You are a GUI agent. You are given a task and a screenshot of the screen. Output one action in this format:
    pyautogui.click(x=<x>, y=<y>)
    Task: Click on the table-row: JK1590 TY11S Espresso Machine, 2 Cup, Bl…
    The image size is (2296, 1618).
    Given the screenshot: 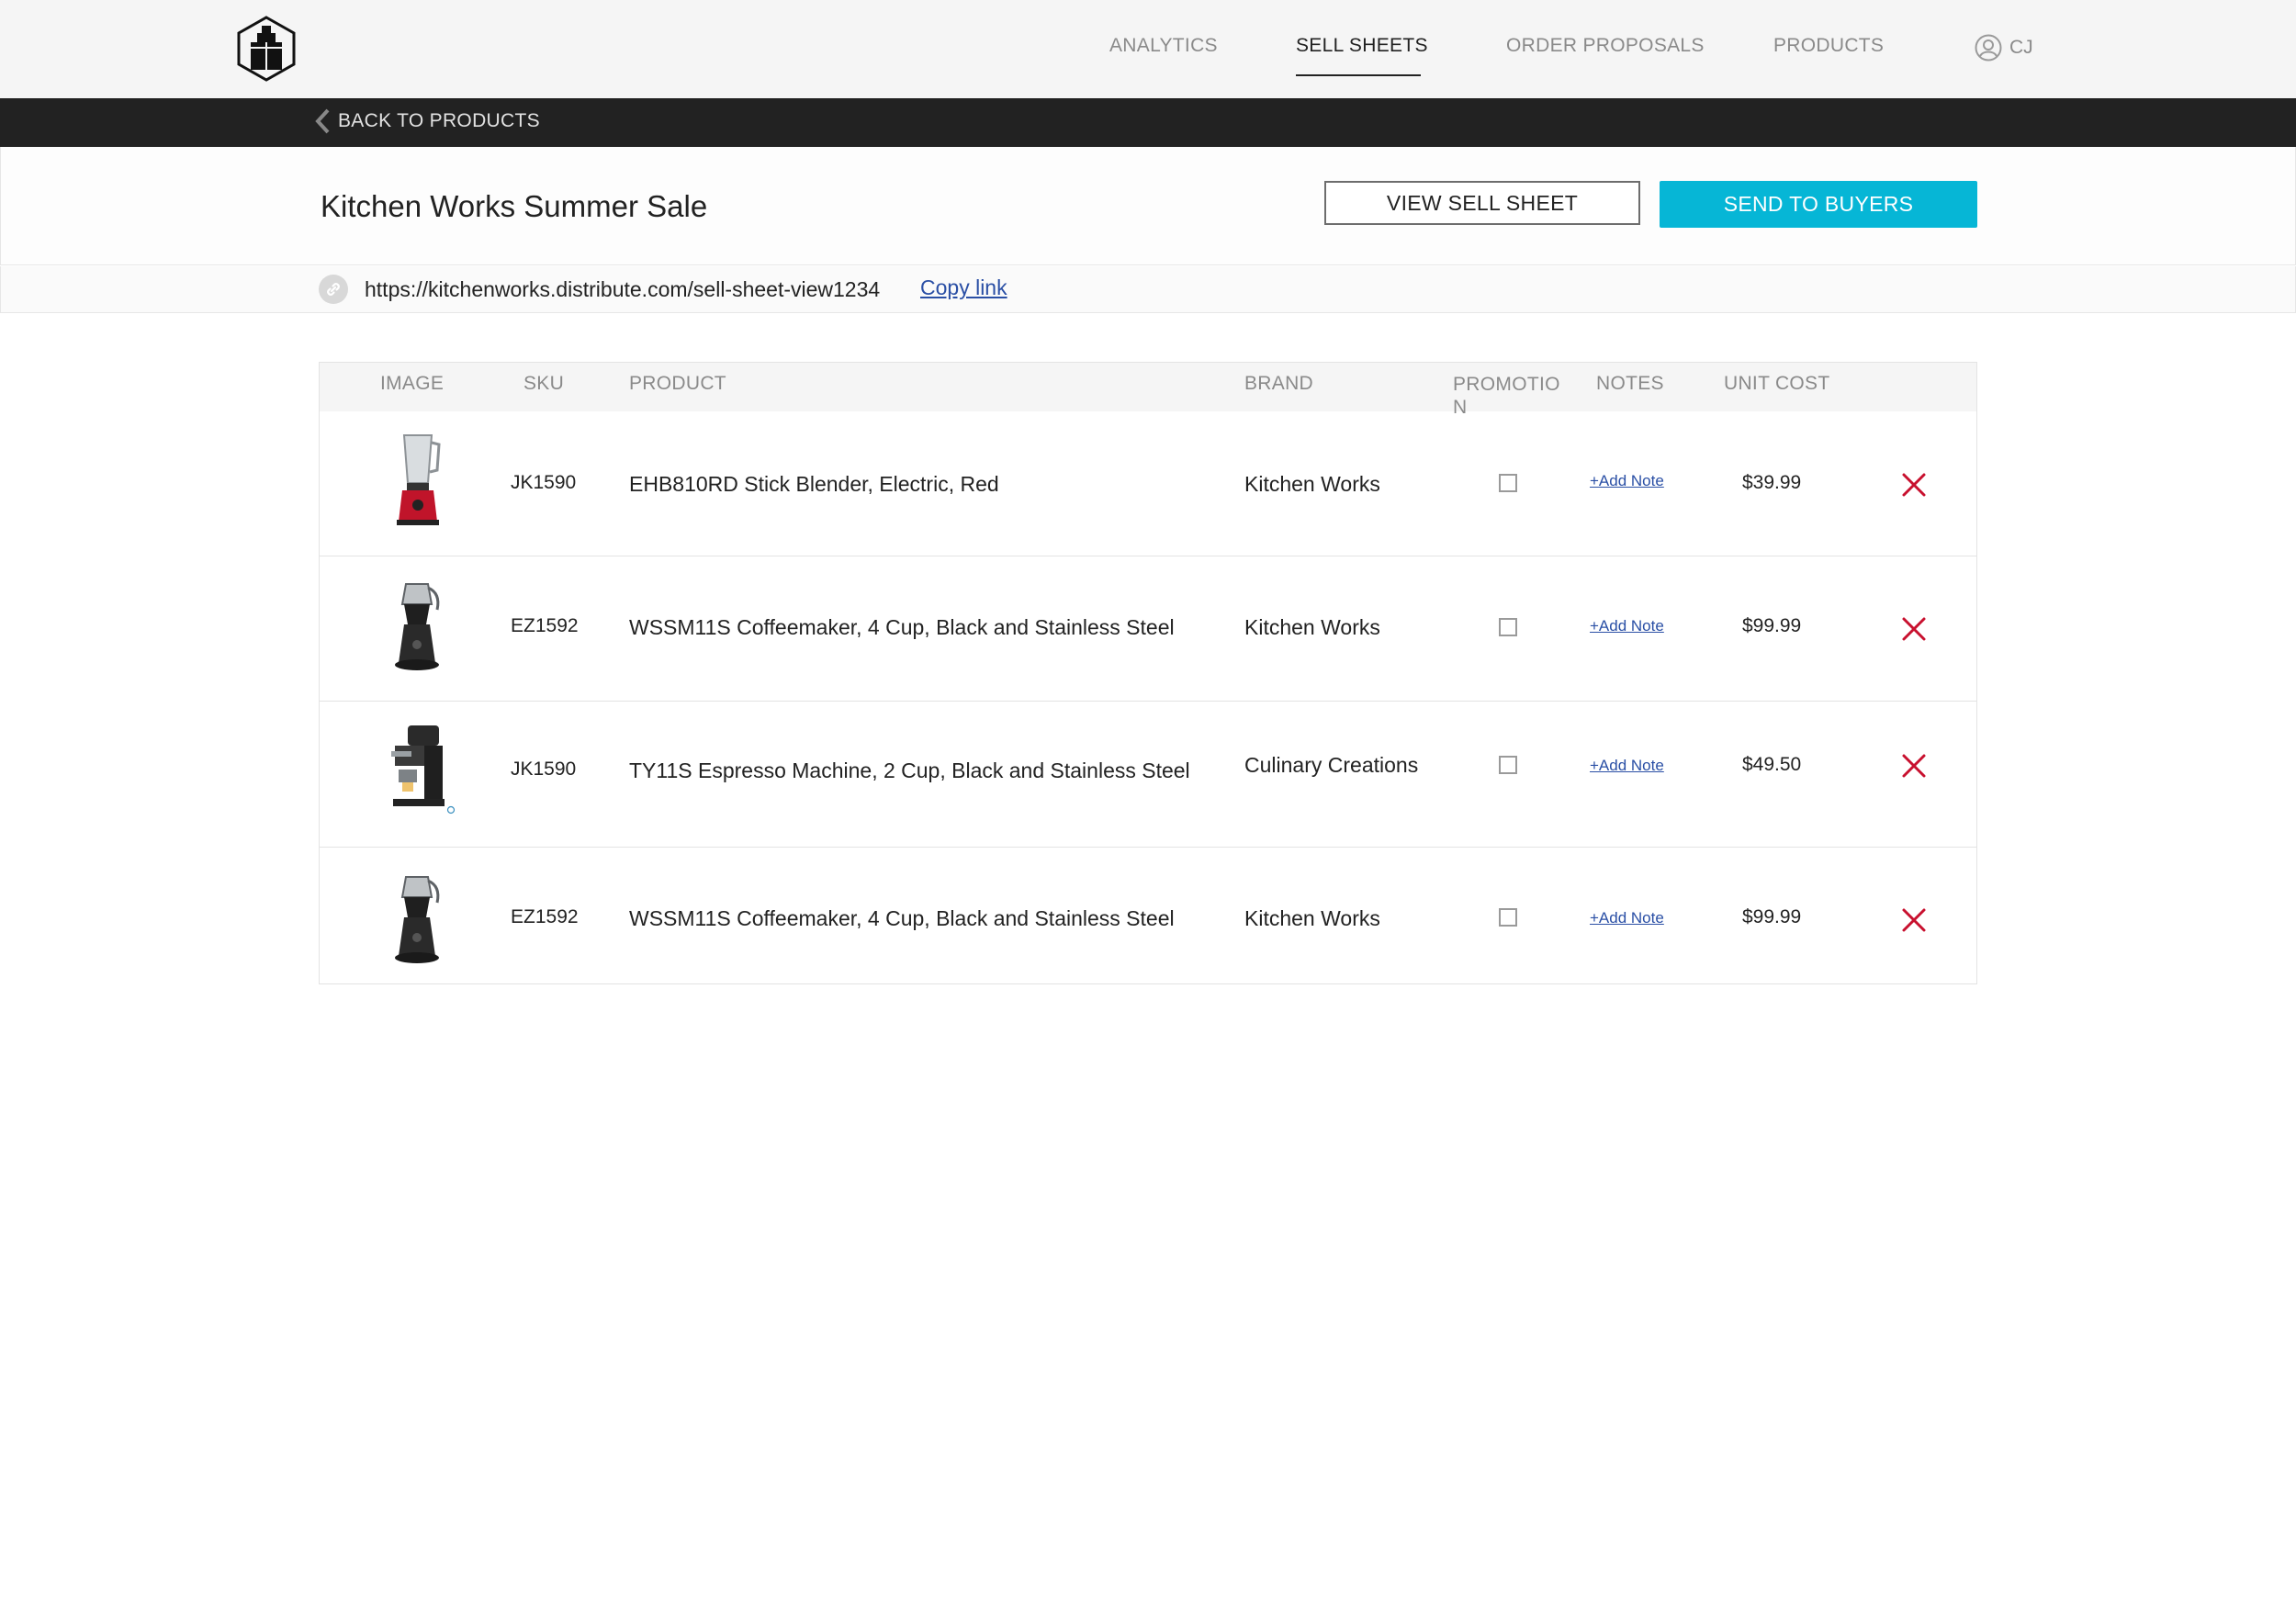 What is the action you would take?
    pyautogui.click(x=1148, y=774)
    